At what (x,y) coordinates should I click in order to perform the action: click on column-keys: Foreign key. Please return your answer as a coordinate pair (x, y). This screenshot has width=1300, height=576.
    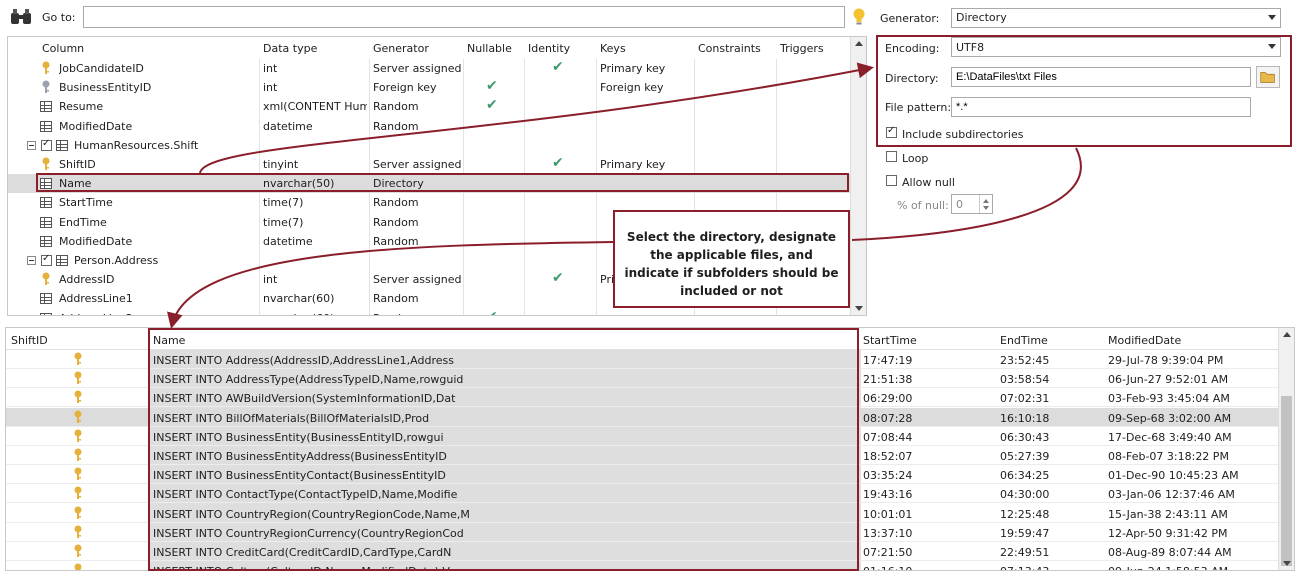
    Looking at the image, I should click on (632, 88).